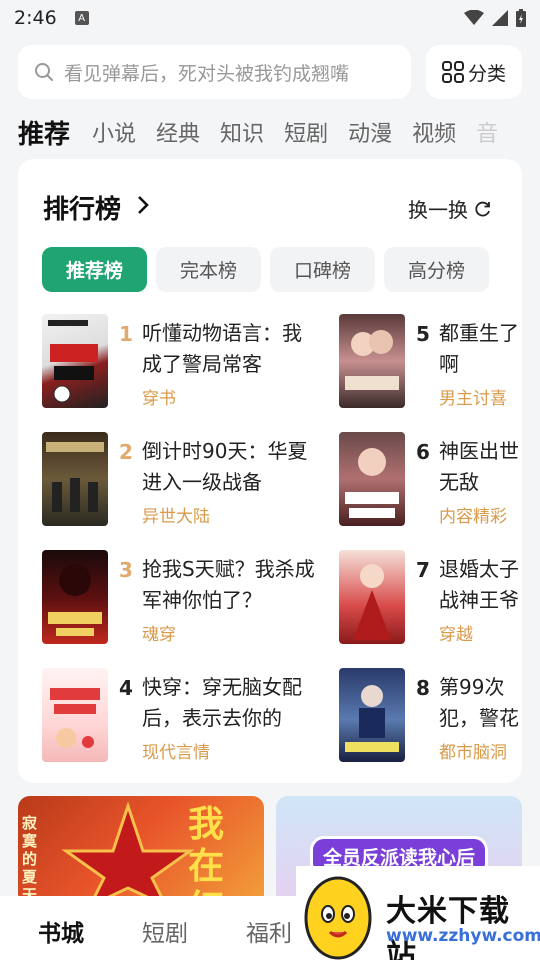 This screenshot has width=540, height=960. Describe the element at coordinates (94, 269) in the screenshot. I see `pill-recommend: 推荐榜` at that location.